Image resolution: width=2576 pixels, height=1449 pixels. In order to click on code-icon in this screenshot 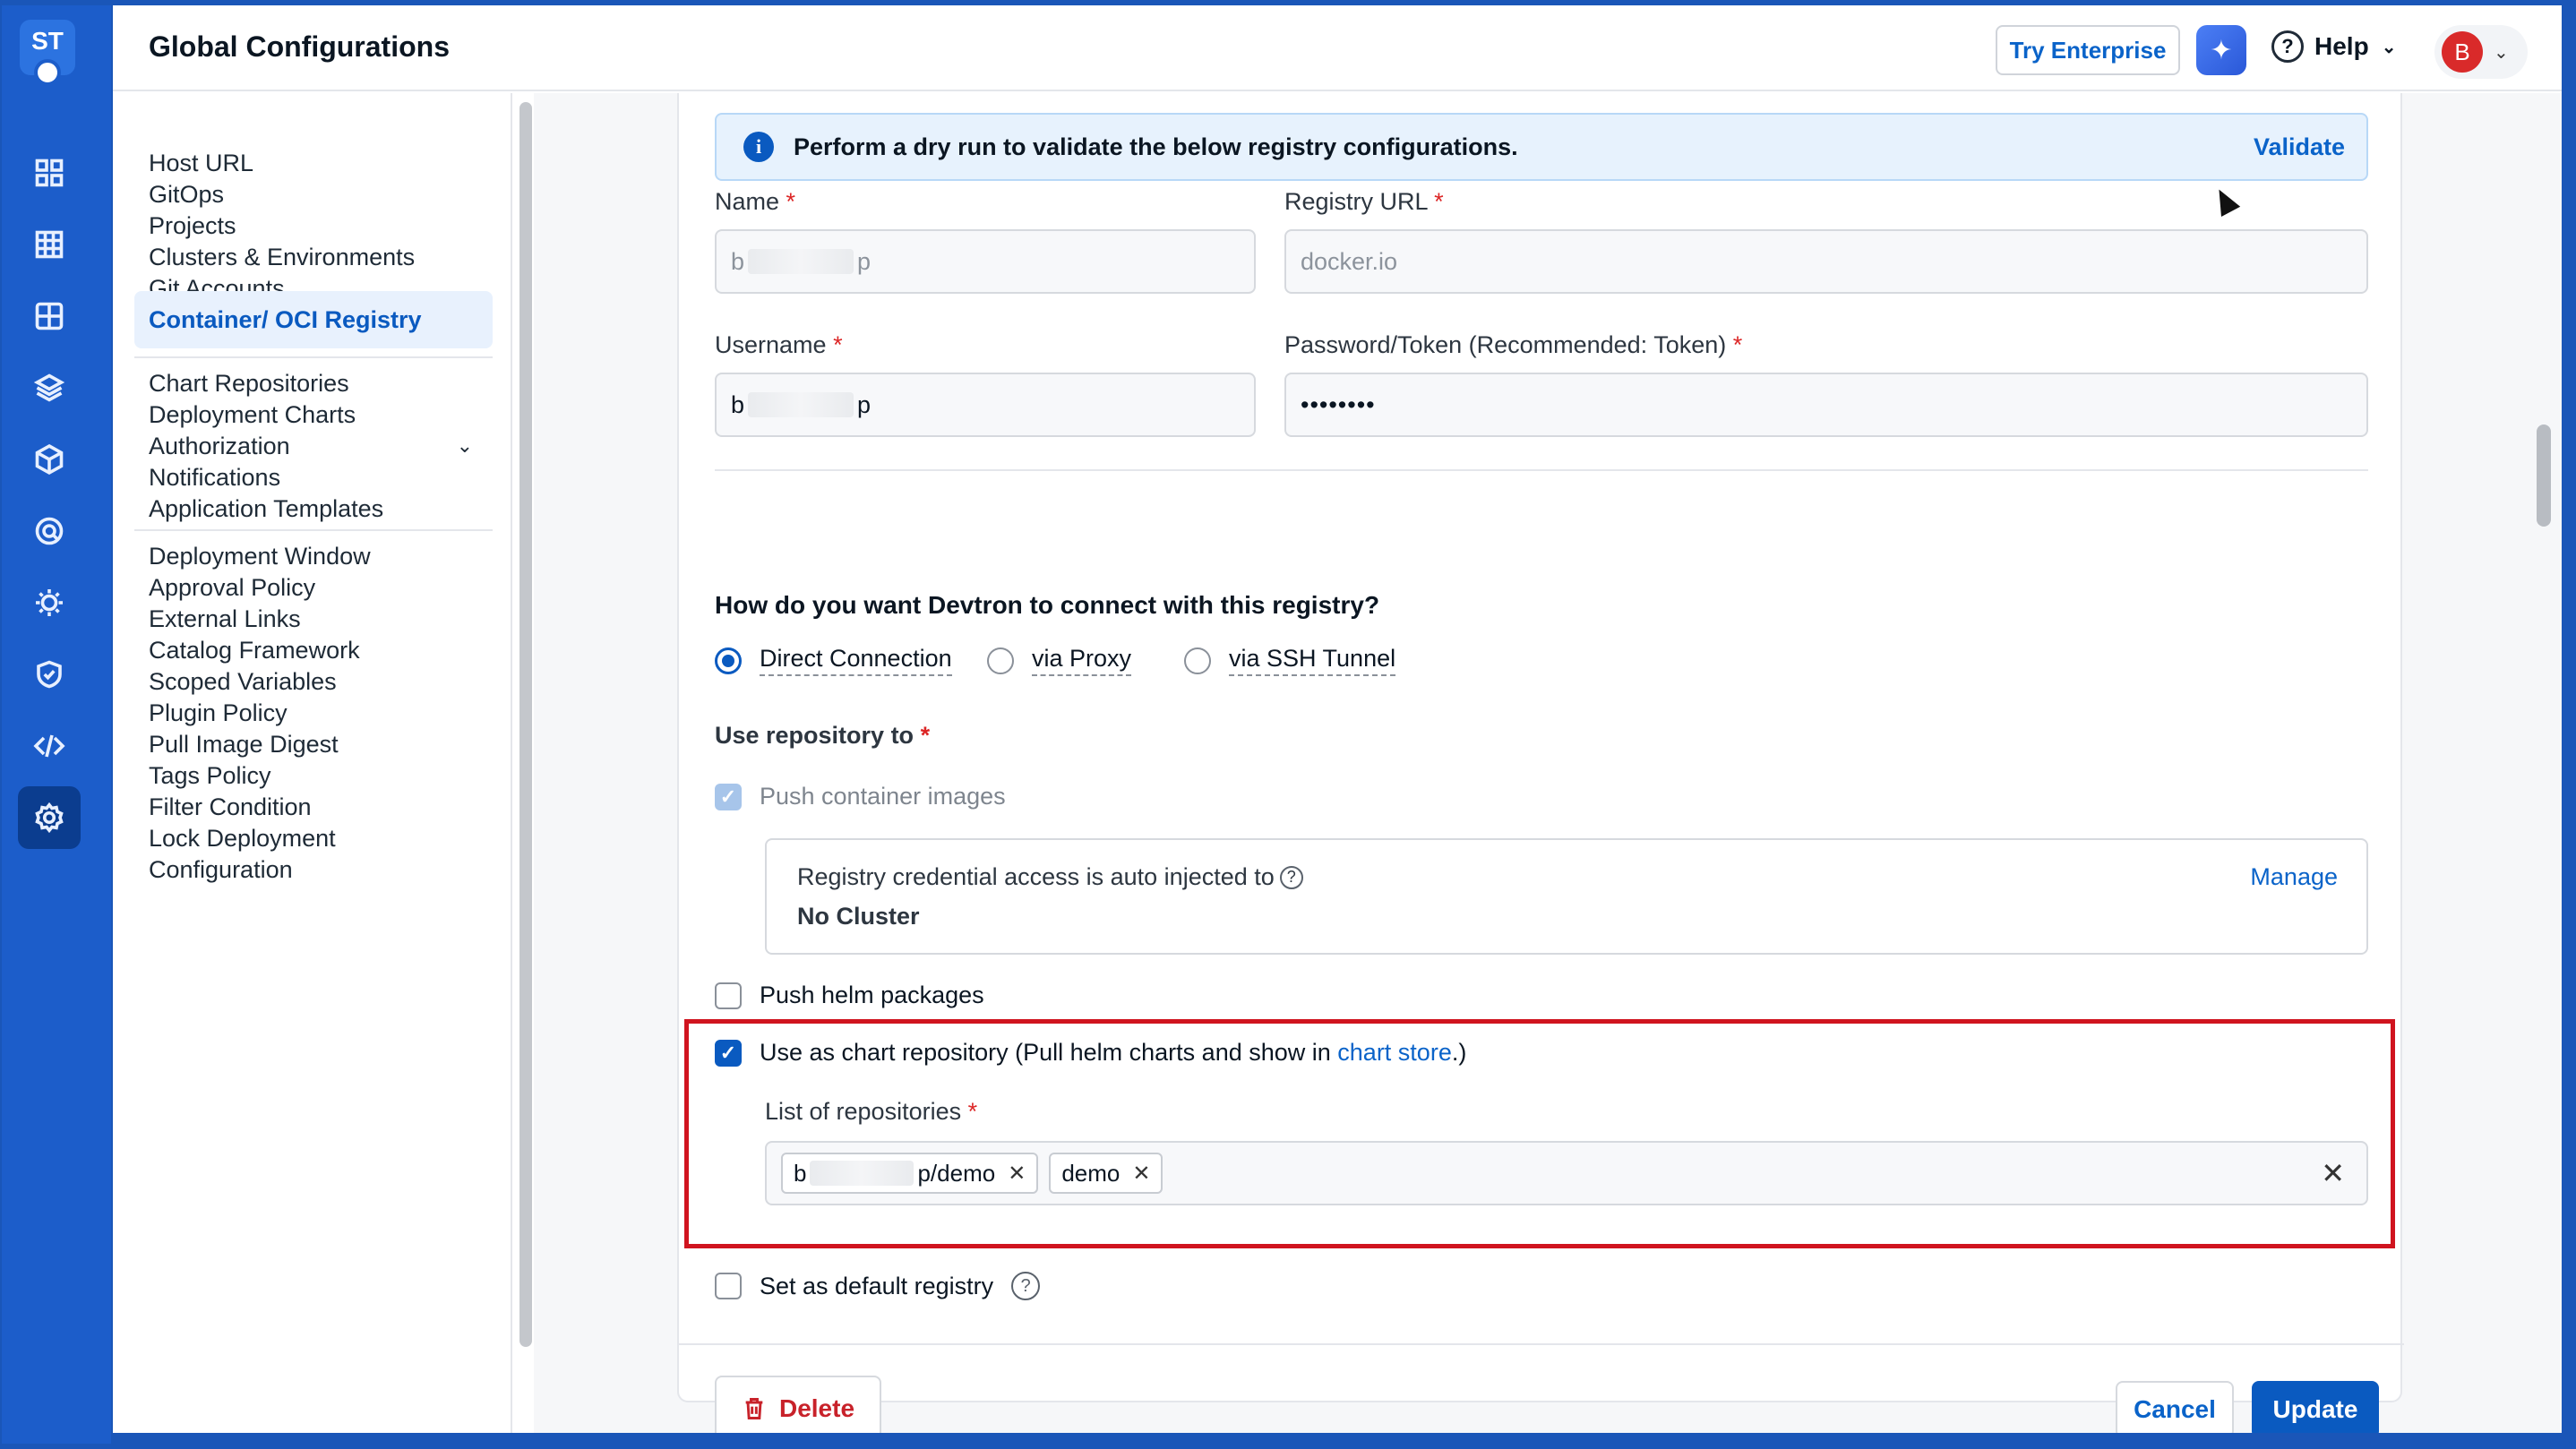, I will do `click(49, 746)`.